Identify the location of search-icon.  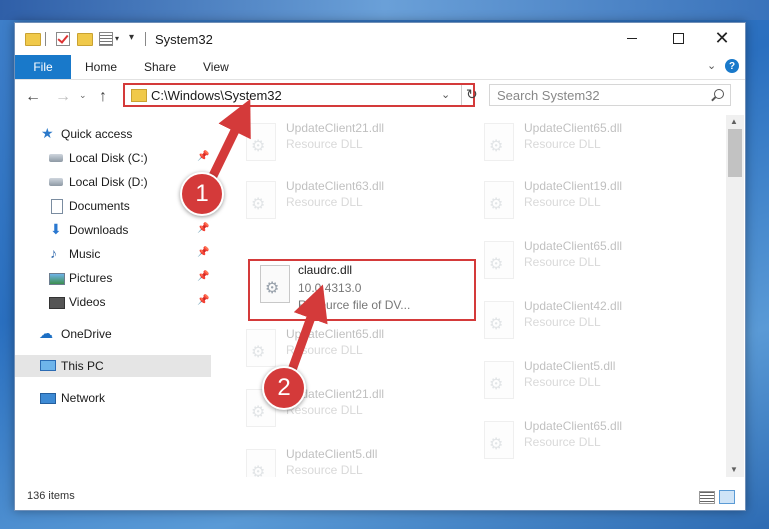
(719, 94).